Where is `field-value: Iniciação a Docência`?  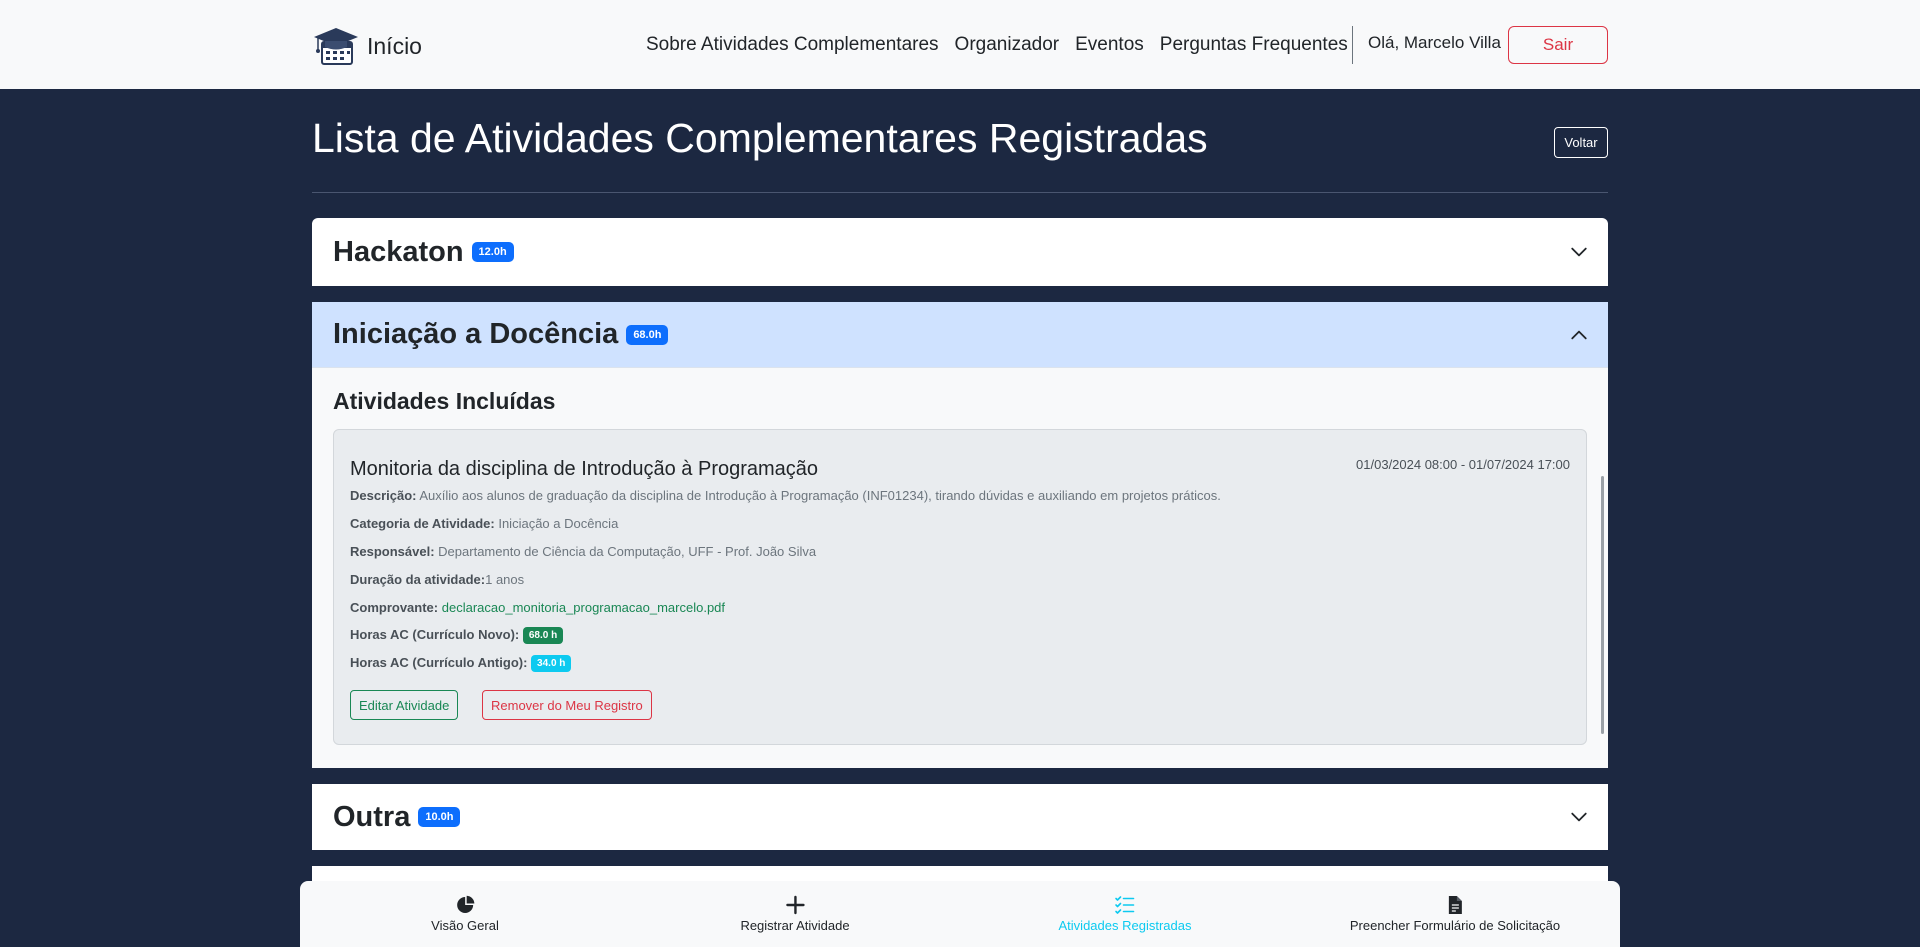
field-value: Iniciação a Docência is located at coordinates (558, 523).